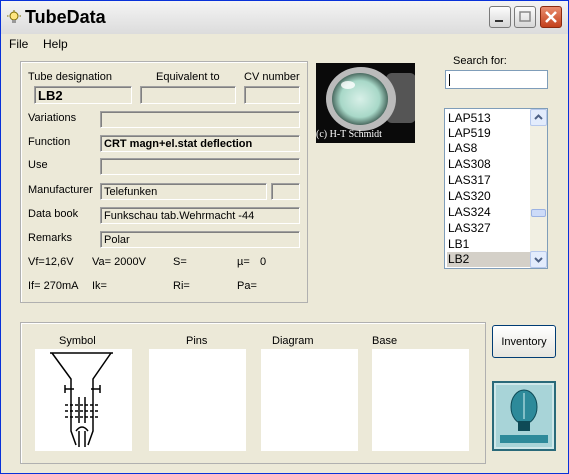  I want to click on base-box, so click(420, 400).